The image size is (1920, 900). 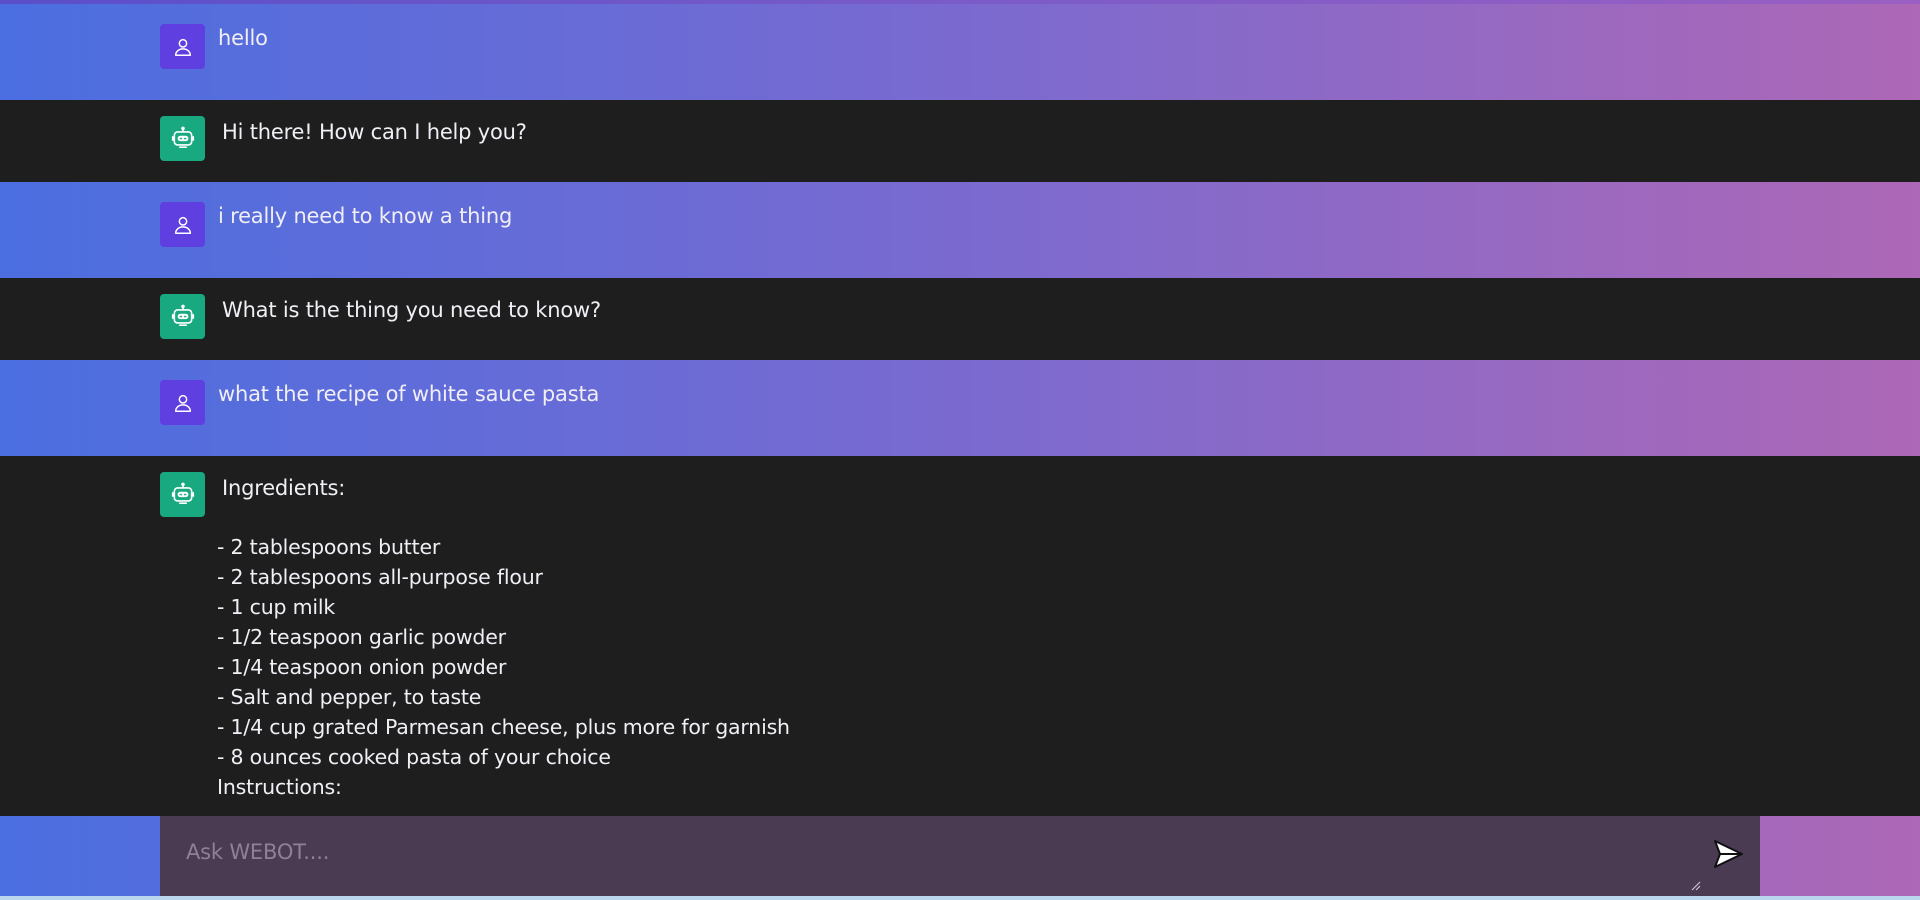 What do you see at coordinates (284, 488) in the screenshot?
I see `message-heading: Ingredients:` at bounding box center [284, 488].